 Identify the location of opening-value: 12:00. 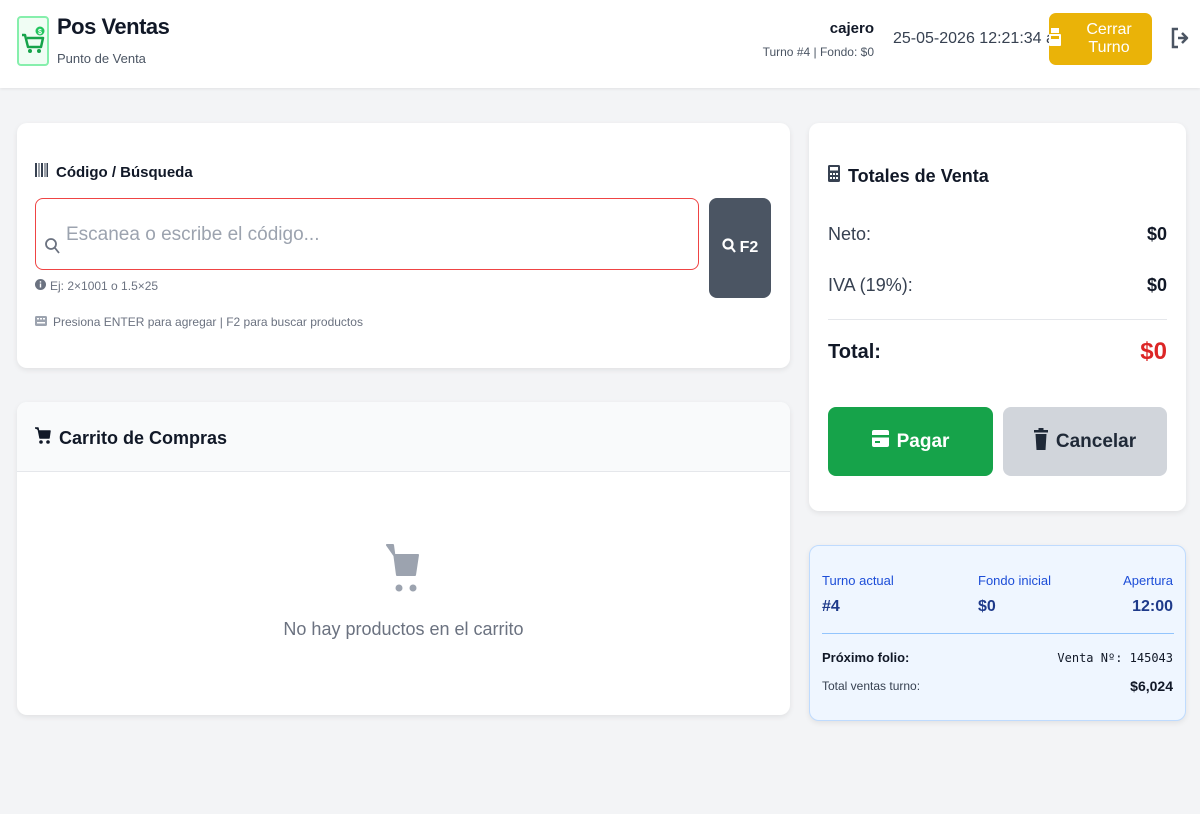
(1152, 606).